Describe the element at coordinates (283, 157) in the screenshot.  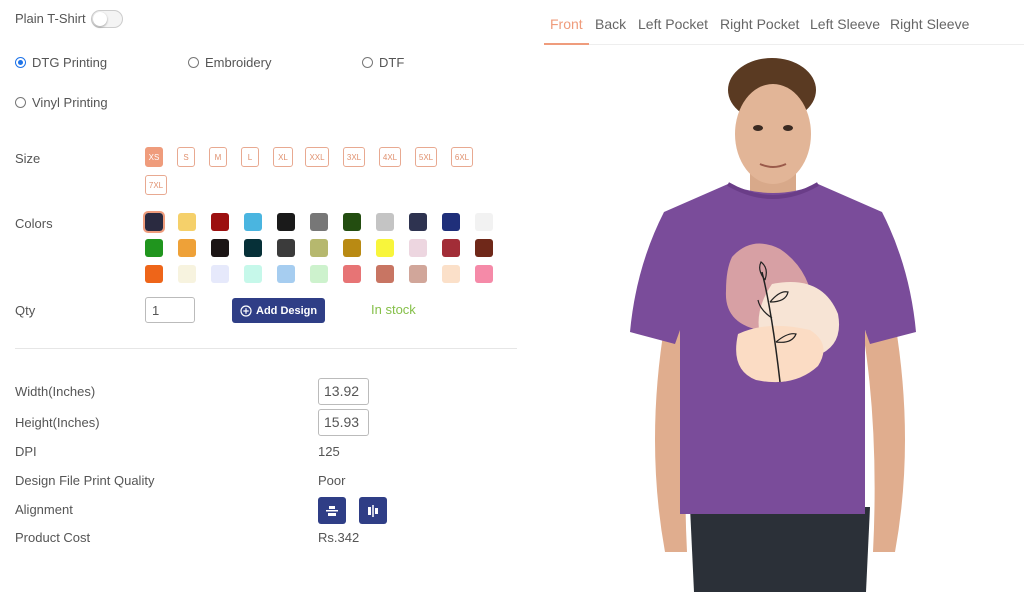
I see `size-option-xl: XL` at that location.